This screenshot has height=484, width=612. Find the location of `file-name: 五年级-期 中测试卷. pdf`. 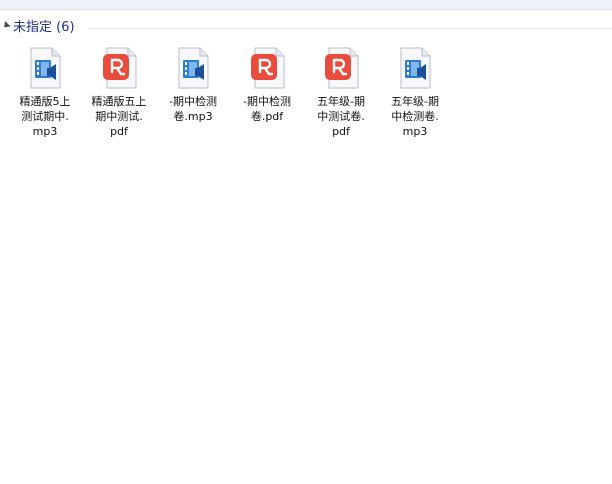

file-name: 五年级-期 中测试卷. pdf is located at coordinates (341, 116).